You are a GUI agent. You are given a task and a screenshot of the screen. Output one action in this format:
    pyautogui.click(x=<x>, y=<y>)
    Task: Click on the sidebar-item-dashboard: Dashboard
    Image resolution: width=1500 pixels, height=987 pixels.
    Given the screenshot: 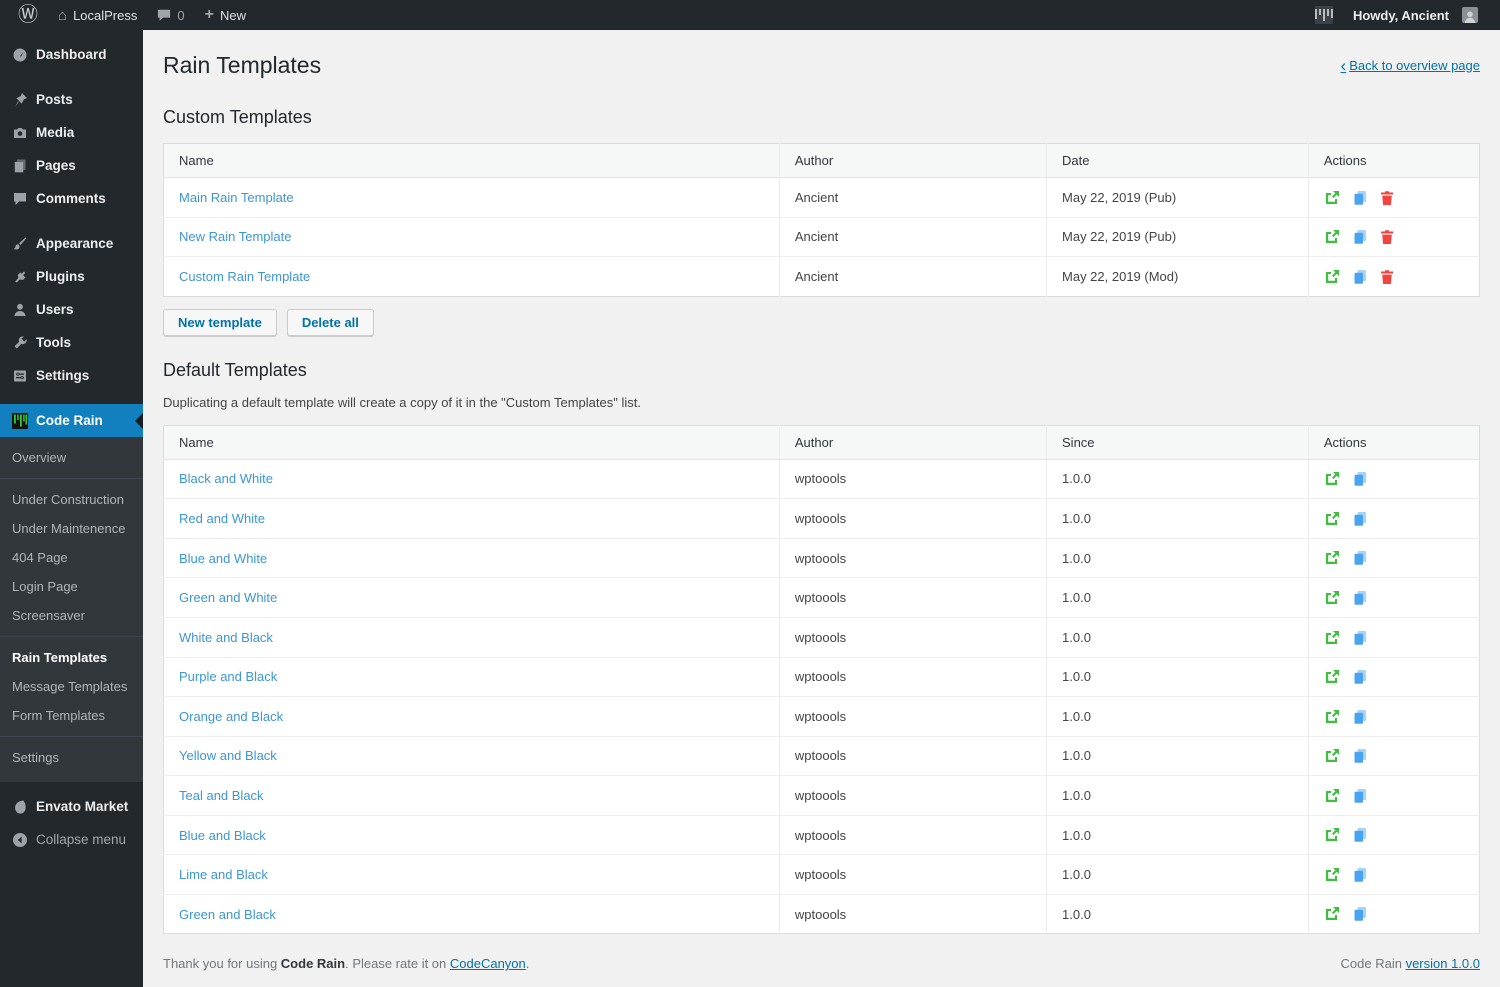 What is the action you would take?
    pyautogui.click(x=71, y=54)
    